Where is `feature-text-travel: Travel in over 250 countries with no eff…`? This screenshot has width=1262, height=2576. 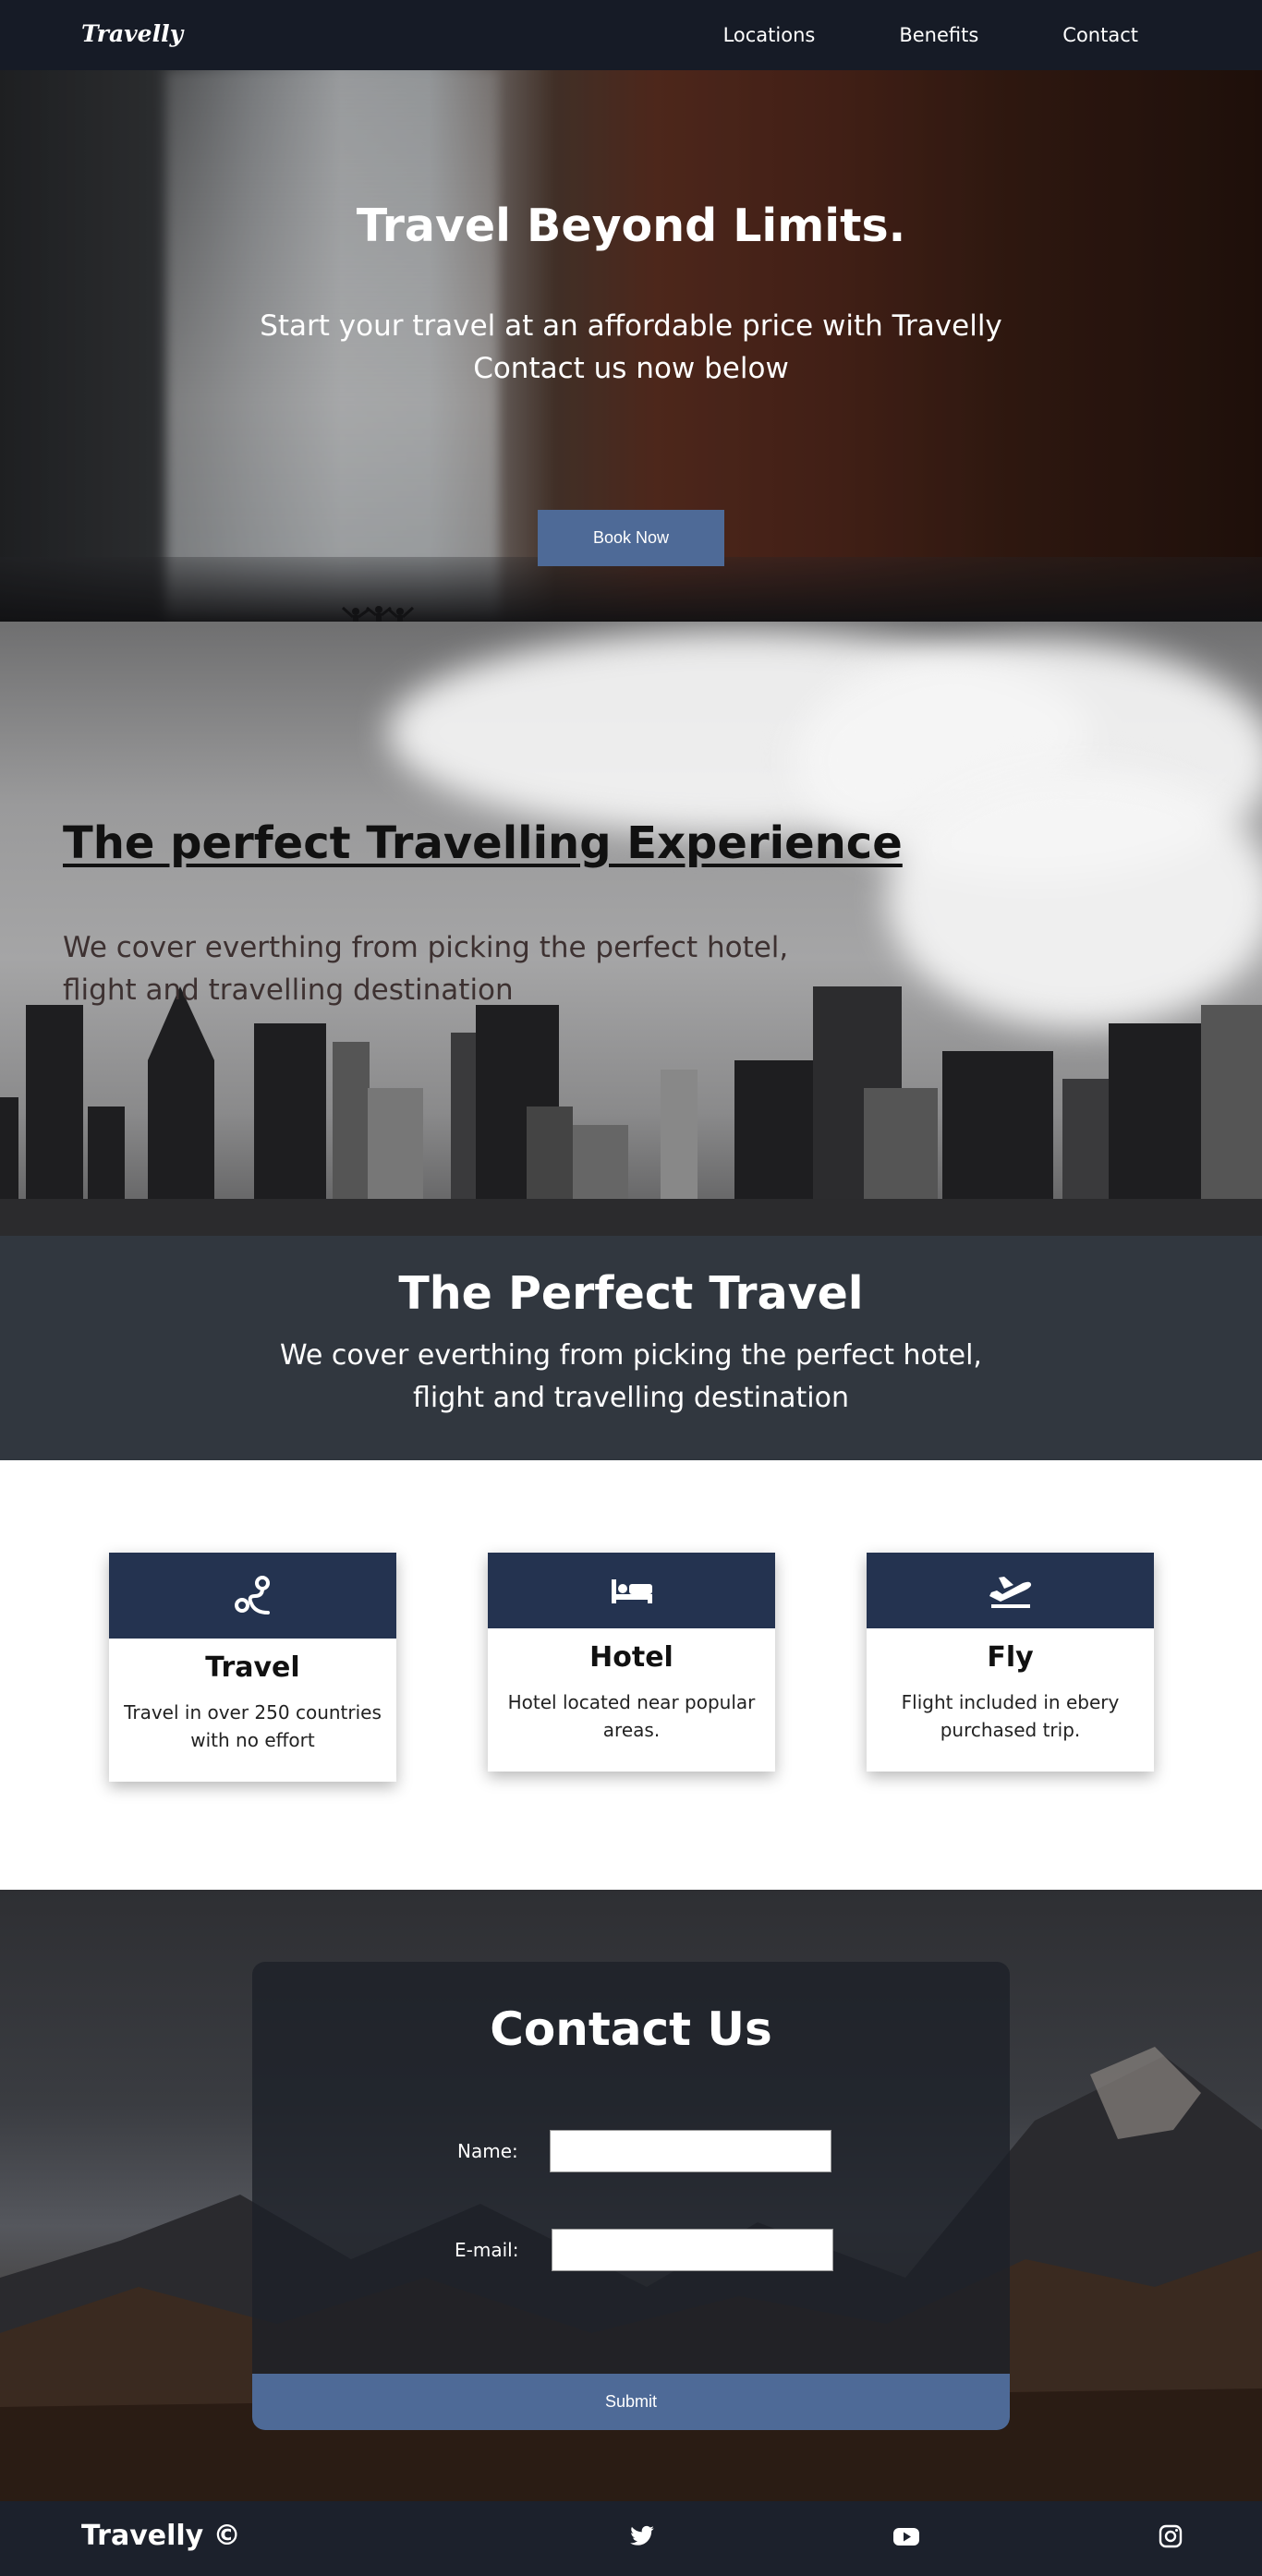 feature-text-travel: Travel in over 250 countries with no eff… is located at coordinates (253, 1726).